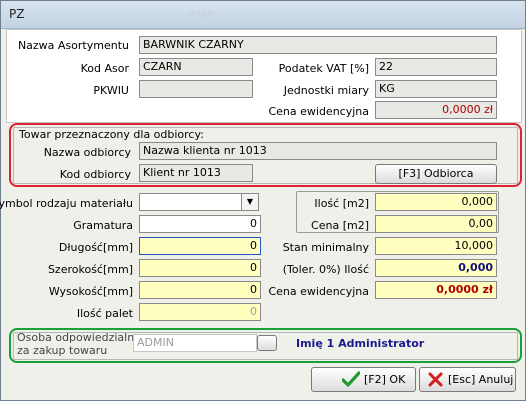 The width and height of the screenshot is (526, 401). What do you see at coordinates (351, 383) in the screenshot?
I see `check-icon` at bounding box center [351, 383].